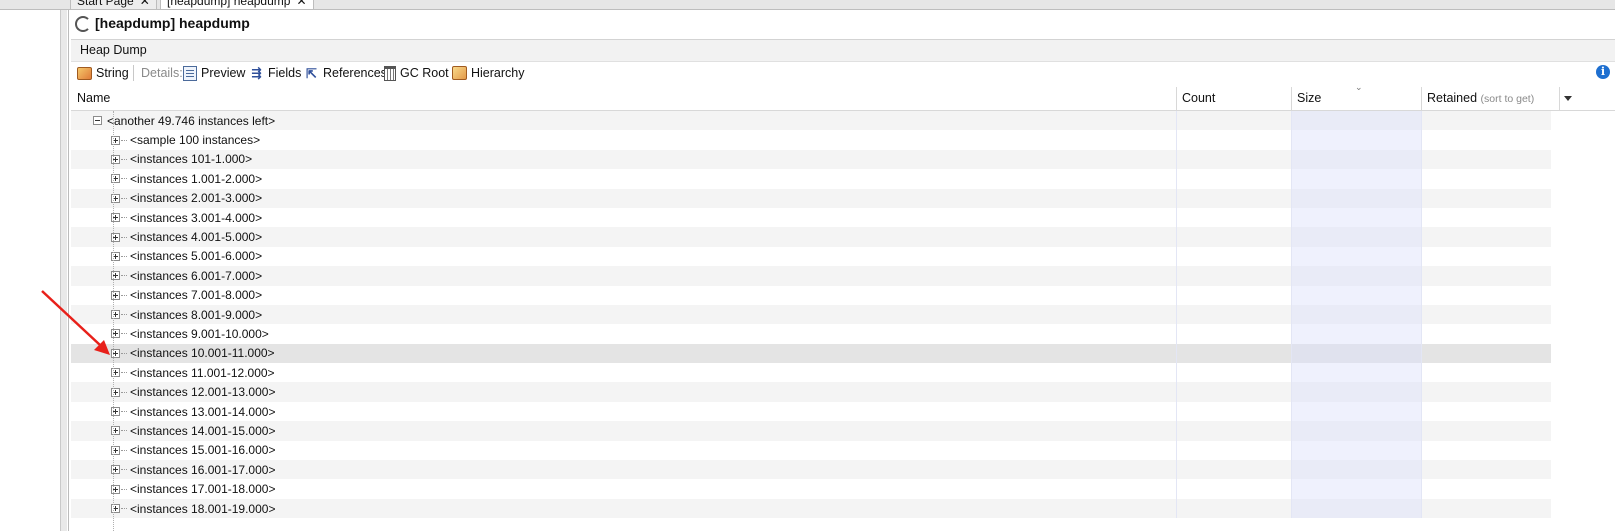  Describe the element at coordinates (196, 237) in the screenshot. I see `tree-node-label: <instances 4.001-5.000>` at that location.